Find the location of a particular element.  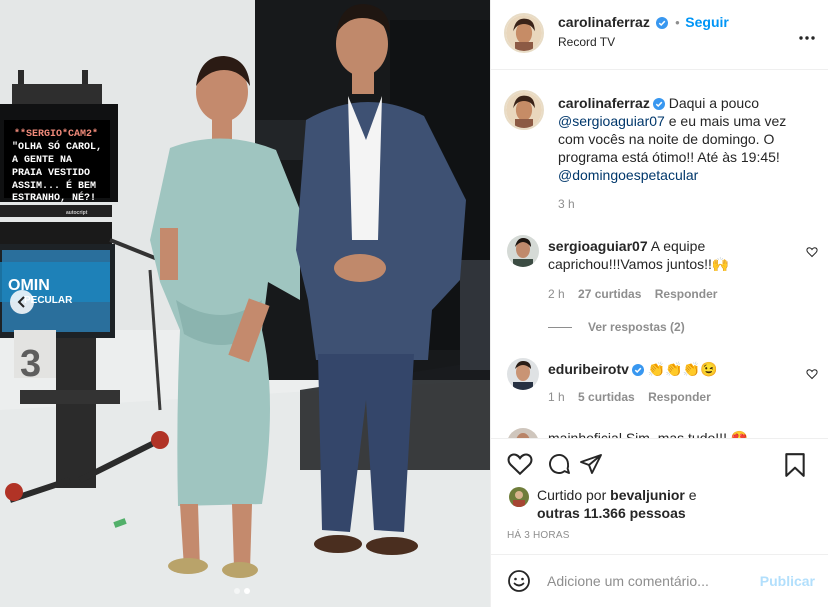

comment-text: 👏👏👏😉 is located at coordinates (682, 369).